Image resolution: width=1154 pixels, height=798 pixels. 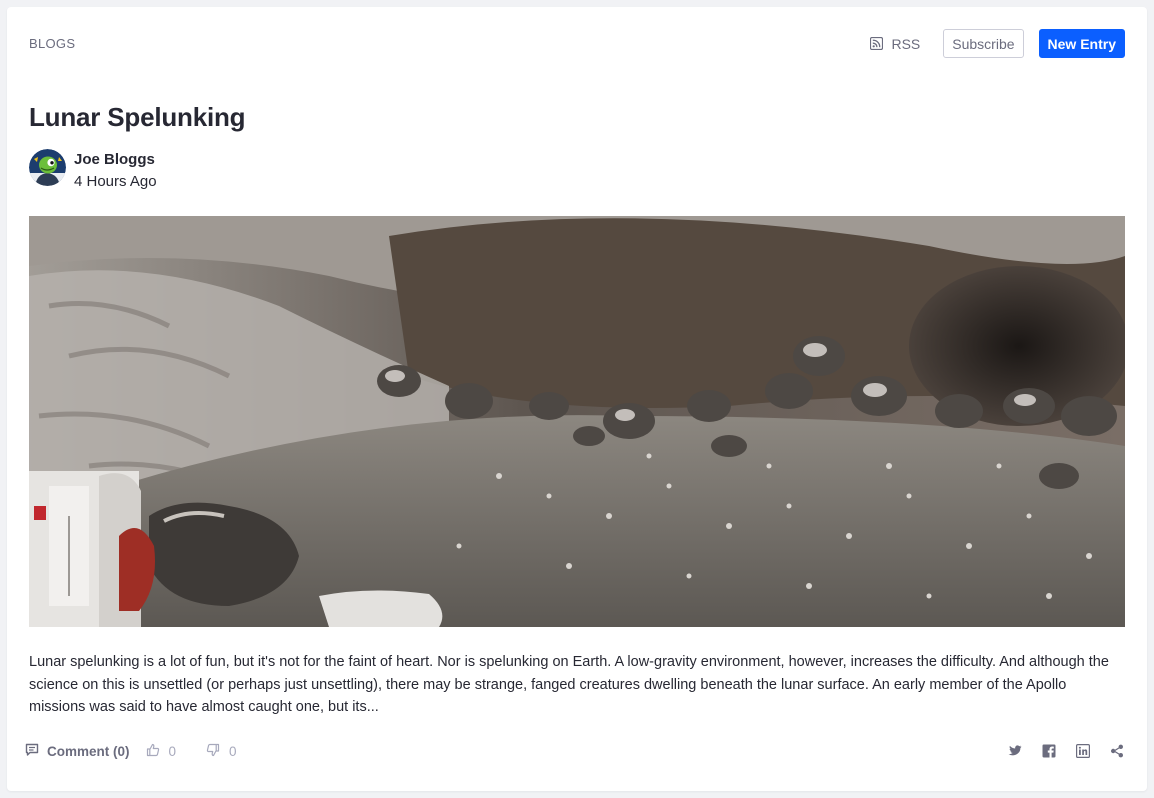 What do you see at coordinates (161, 751) in the screenshot?
I see `thumbs-up-button: 0` at bounding box center [161, 751].